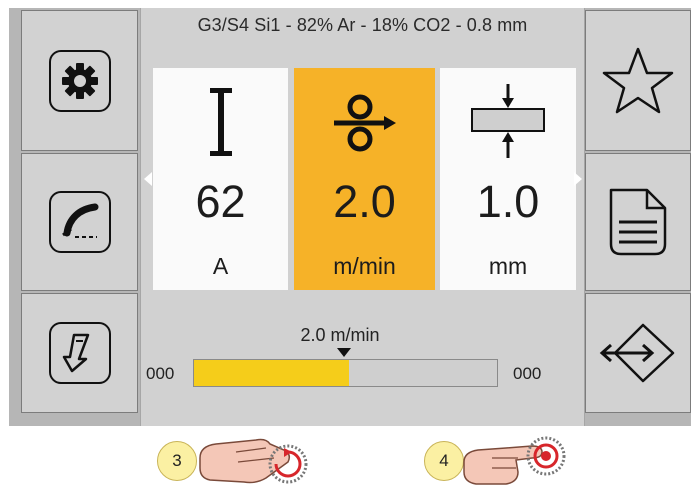 The width and height of the screenshot is (696, 491). Describe the element at coordinates (220, 201) in the screenshot. I see `current-value: 62` at that location.